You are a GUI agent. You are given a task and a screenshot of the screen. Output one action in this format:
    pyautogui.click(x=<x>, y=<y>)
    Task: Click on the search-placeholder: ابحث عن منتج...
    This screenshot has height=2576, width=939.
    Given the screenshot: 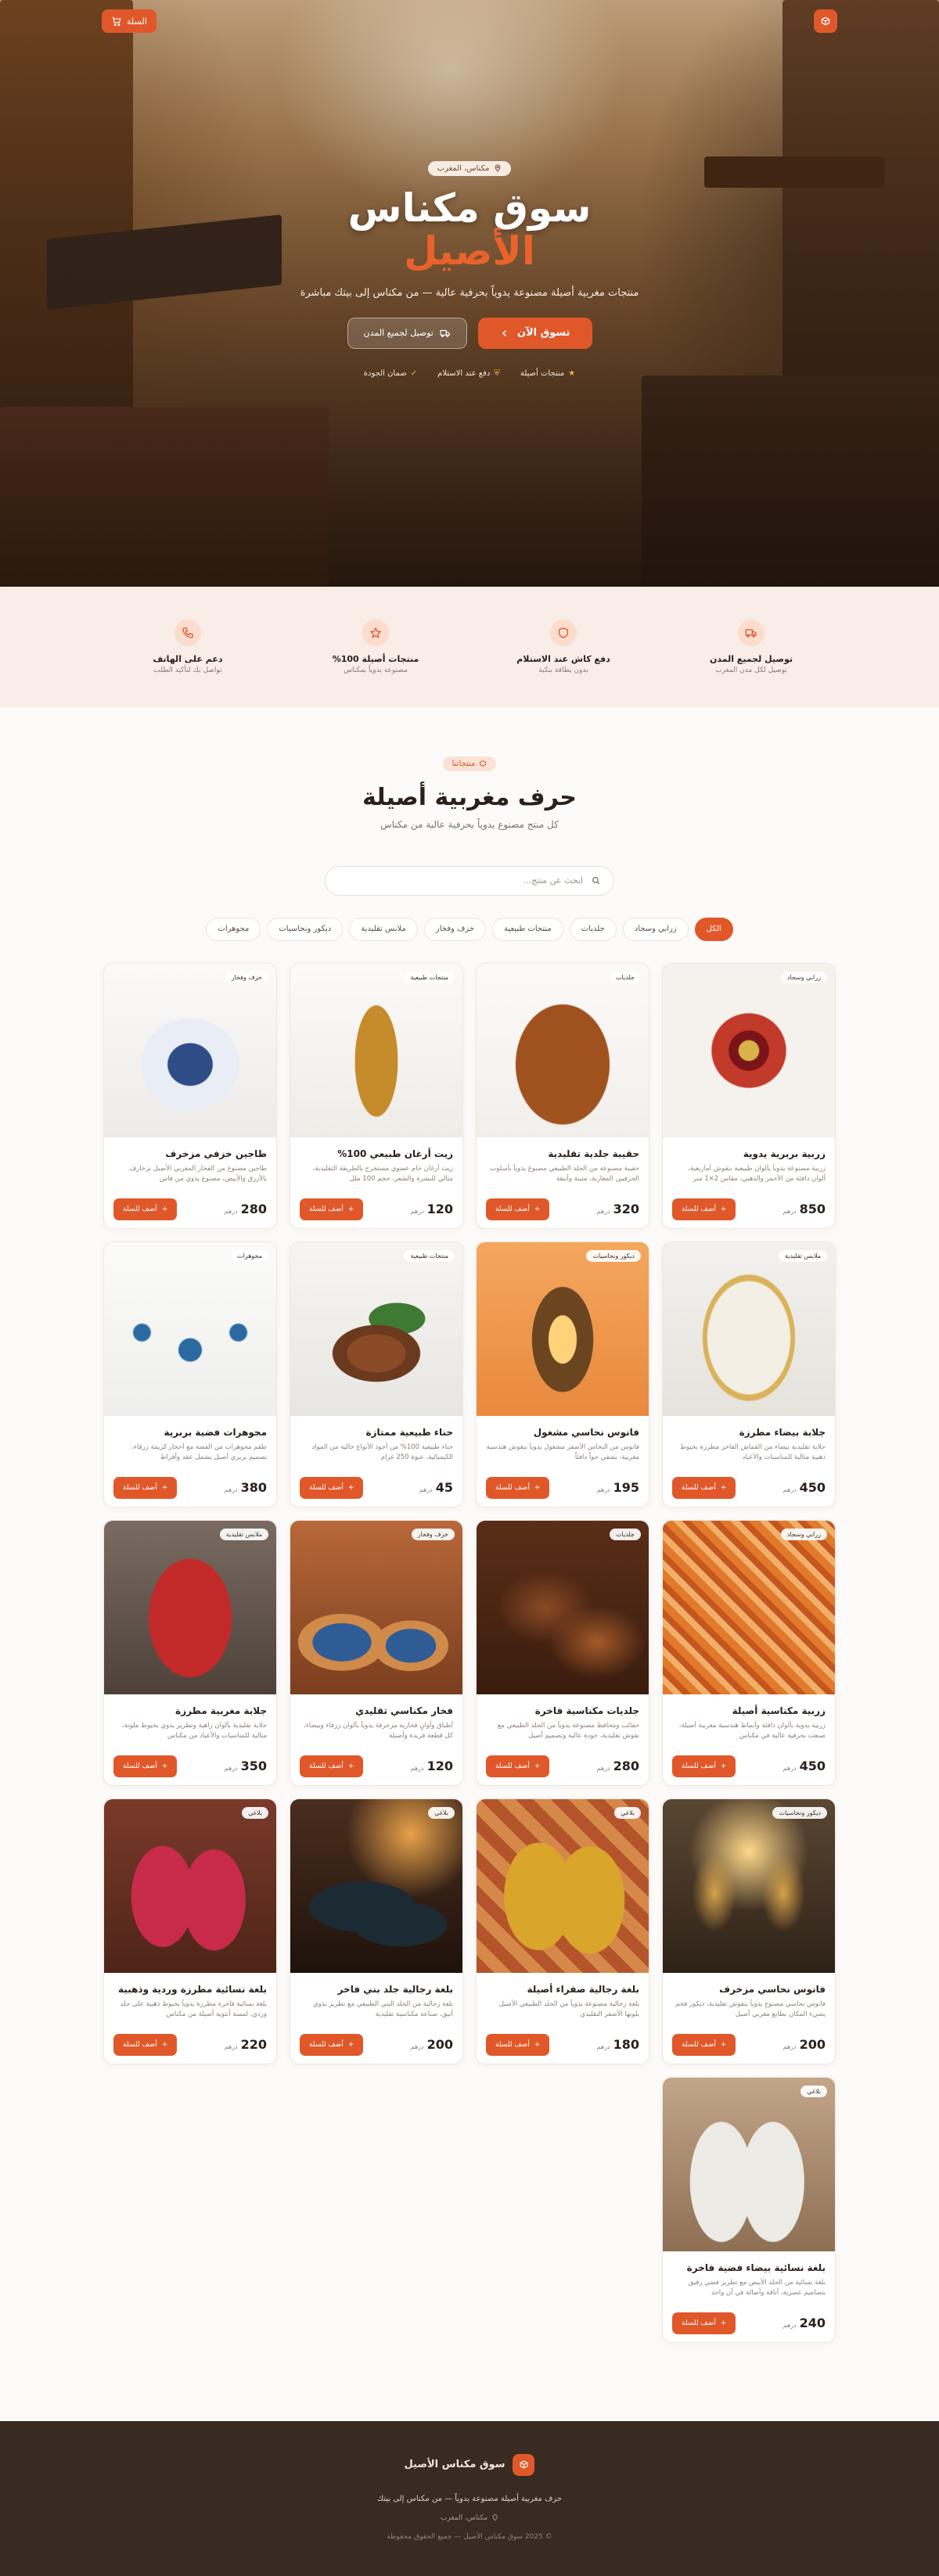 What is the action you would take?
    pyautogui.click(x=553, y=881)
    